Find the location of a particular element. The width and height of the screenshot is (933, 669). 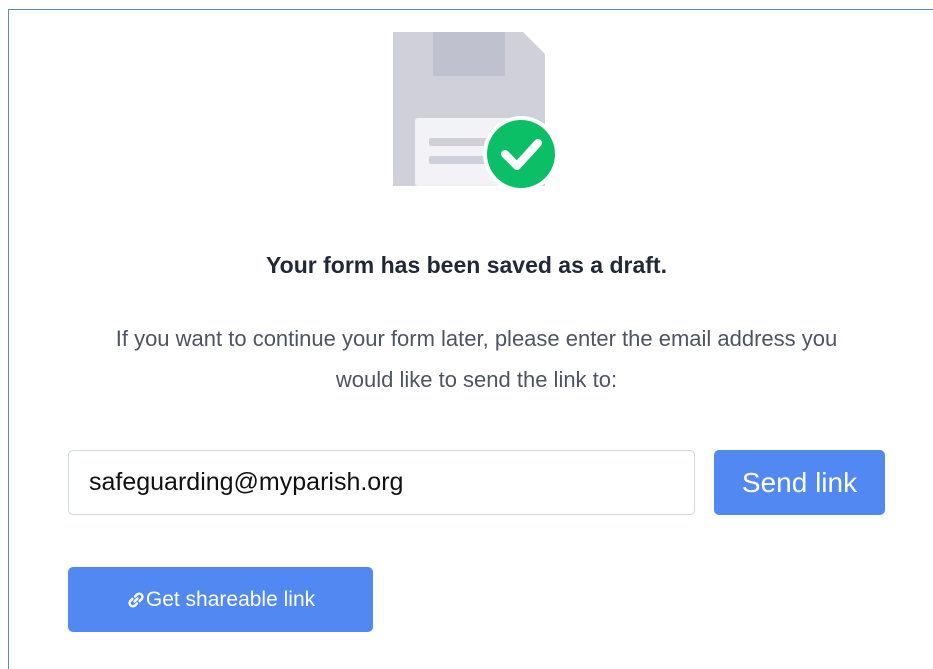

send-link-button: Send link is located at coordinates (799, 482).